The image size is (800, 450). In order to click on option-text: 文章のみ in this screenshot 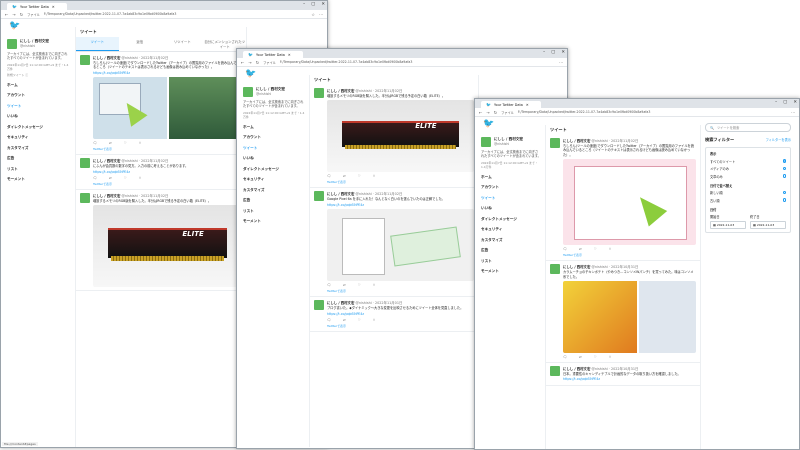, I will do `click(748, 176)`.